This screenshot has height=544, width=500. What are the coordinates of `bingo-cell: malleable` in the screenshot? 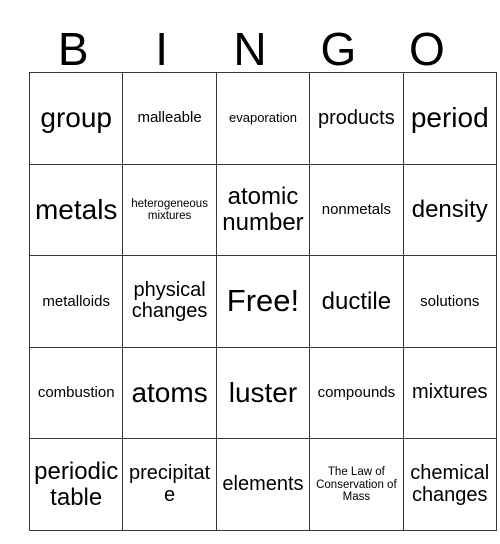 It's located at (169, 118).